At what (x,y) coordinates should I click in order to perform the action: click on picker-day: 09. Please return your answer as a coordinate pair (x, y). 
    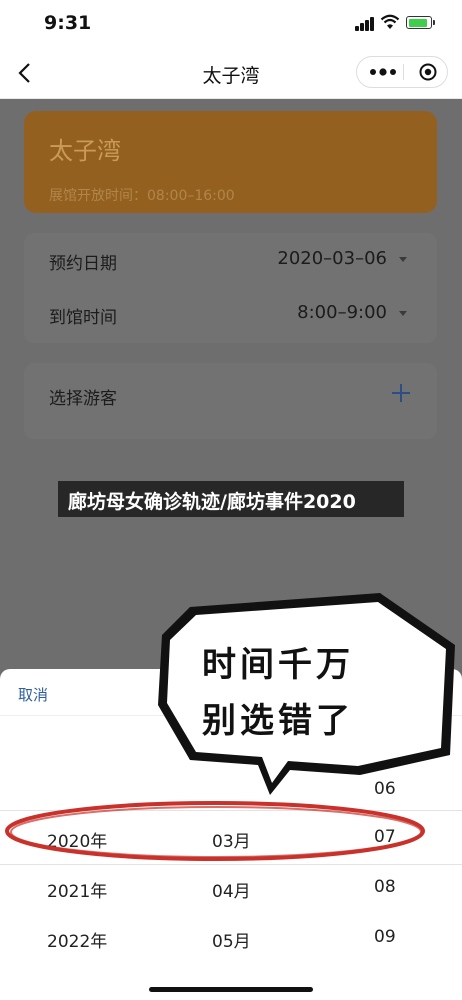
    Looking at the image, I should click on (385, 937).